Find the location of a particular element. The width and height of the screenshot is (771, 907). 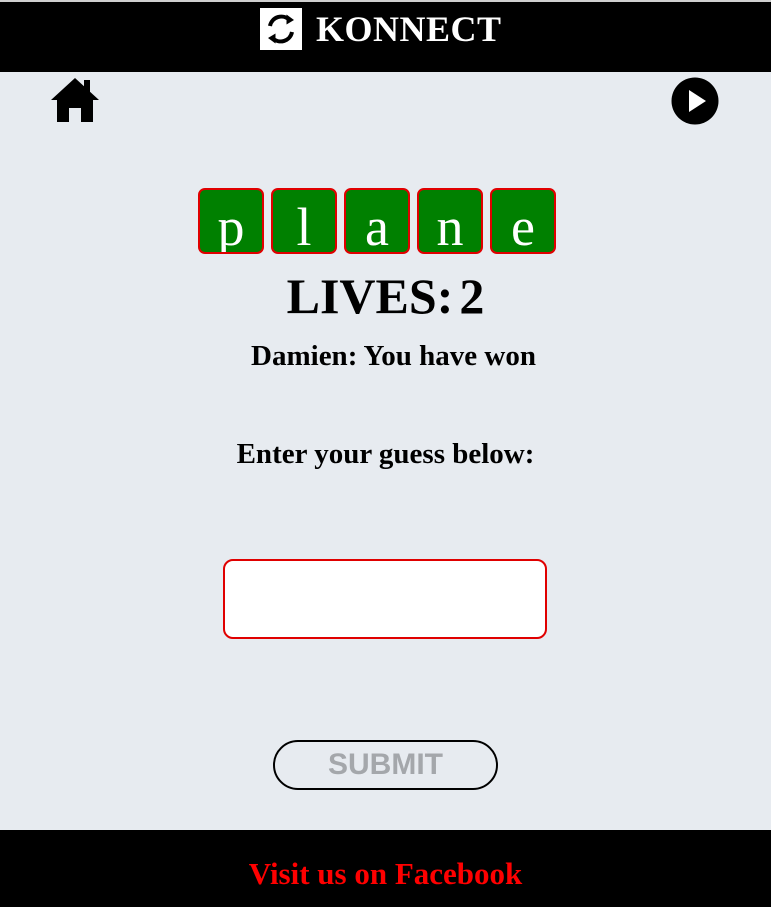

play-icon is located at coordinates (695, 101).